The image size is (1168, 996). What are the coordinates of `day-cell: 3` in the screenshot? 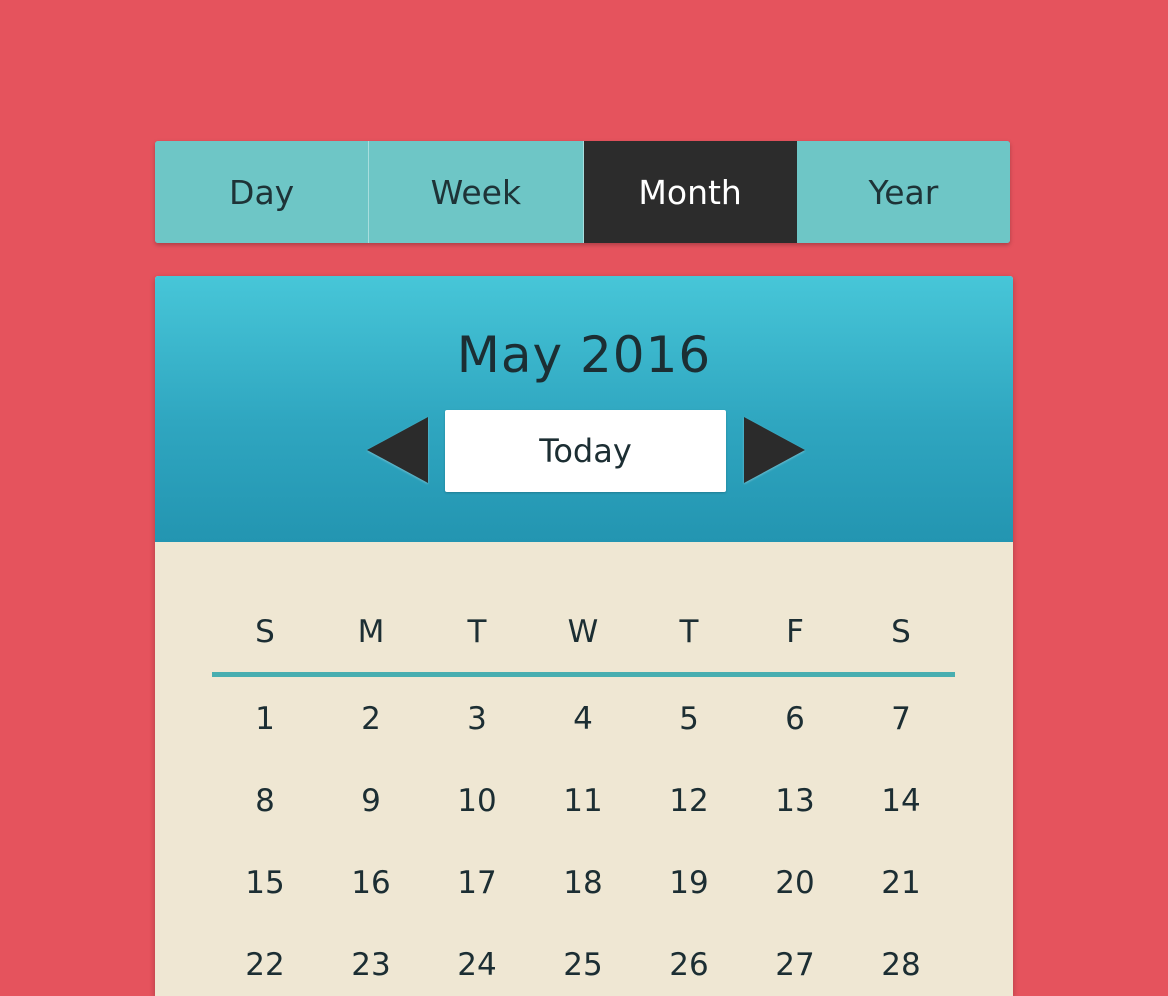 It's located at (477, 738).